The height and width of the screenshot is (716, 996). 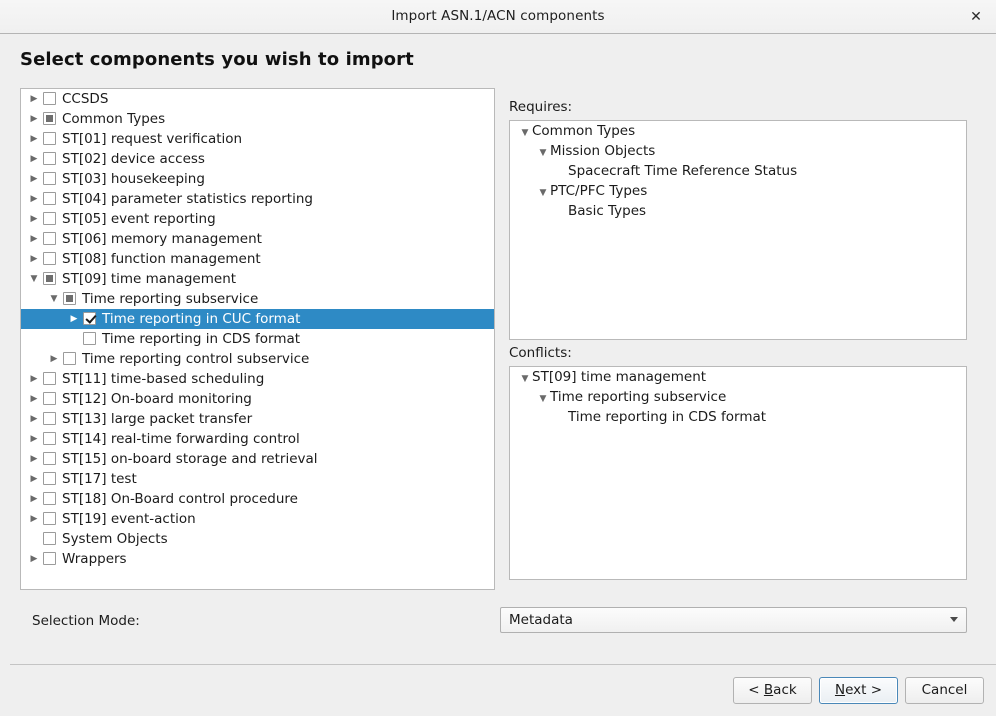 What do you see at coordinates (257, 299) in the screenshot?
I see `tree-item: ▼ Time reporting subservice` at bounding box center [257, 299].